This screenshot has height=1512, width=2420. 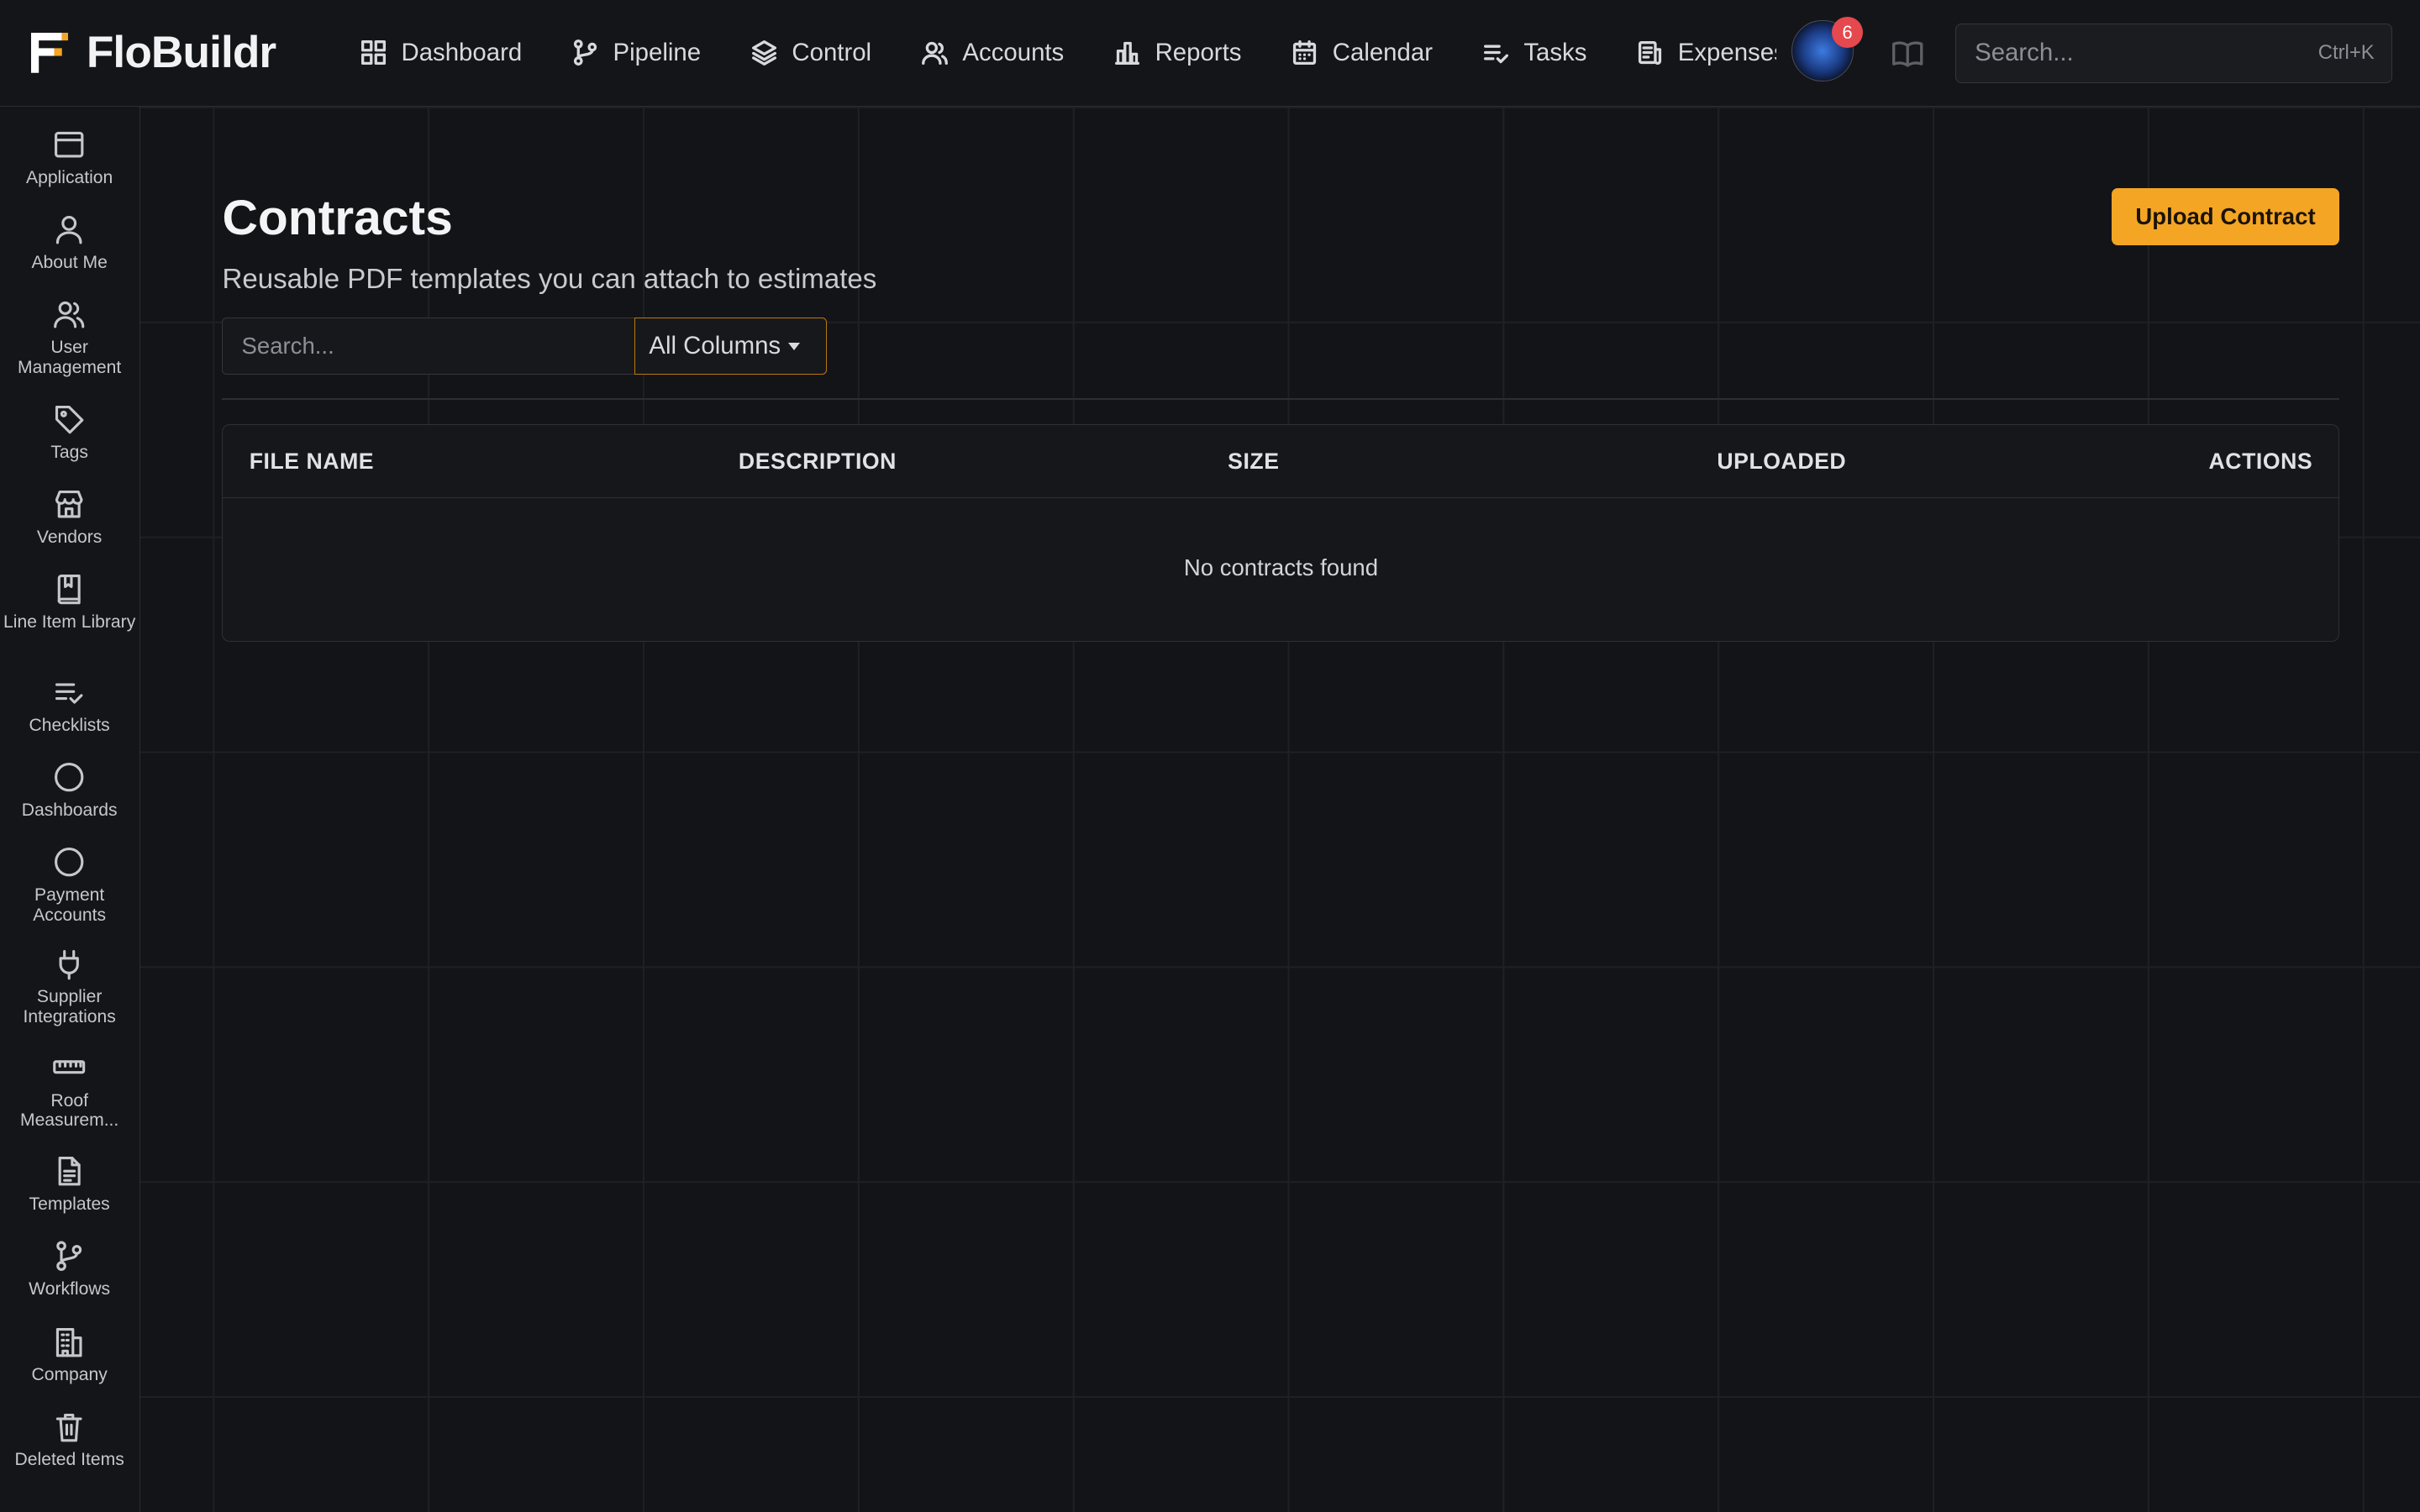 I want to click on calendar-icon, so click(x=1305, y=53).